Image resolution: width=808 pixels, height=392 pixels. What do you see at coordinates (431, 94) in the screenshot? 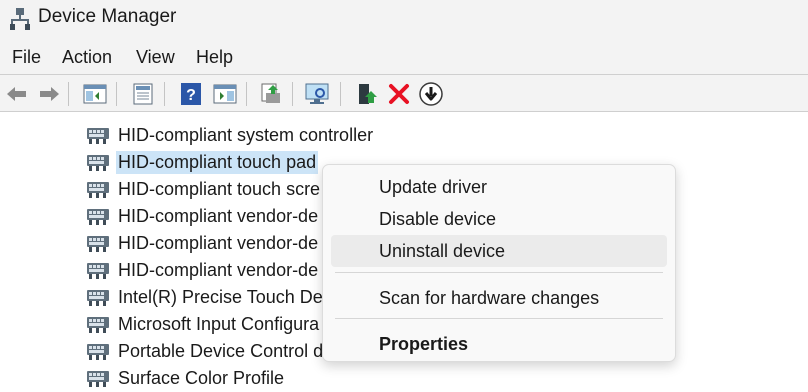
I see `disable-device-icon` at bounding box center [431, 94].